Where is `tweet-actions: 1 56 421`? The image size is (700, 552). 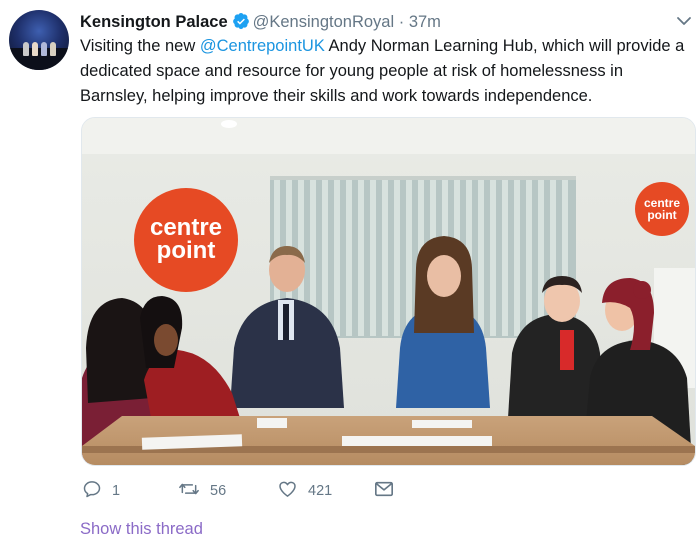 tweet-actions: 1 56 421 is located at coordinates (390, 491).